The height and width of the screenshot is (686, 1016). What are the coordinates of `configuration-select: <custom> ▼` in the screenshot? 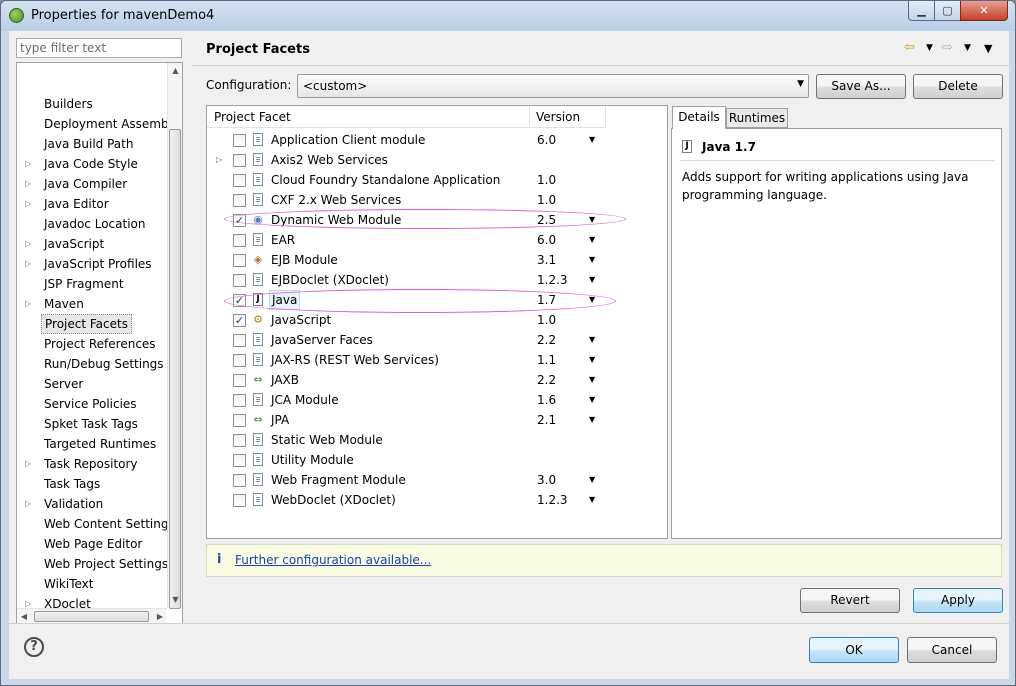 It's located at (553, 86).